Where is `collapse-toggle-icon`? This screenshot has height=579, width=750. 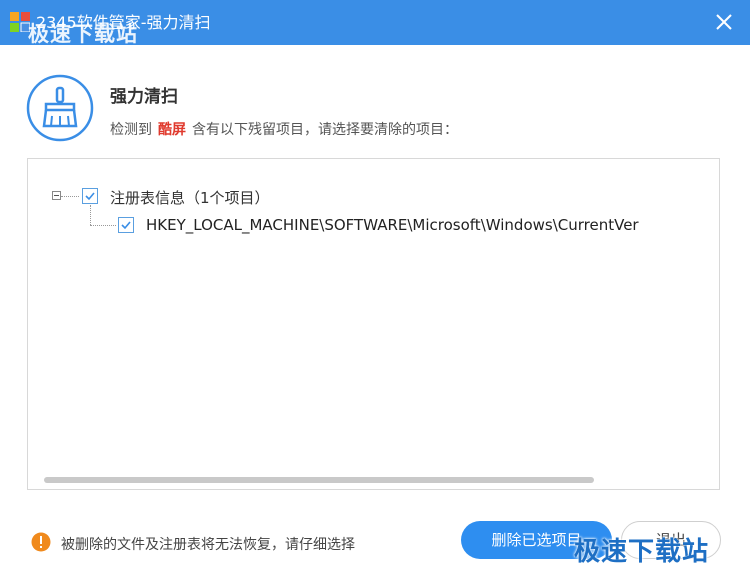
collapse-toggle-icon is located at coordinates (56, 195).